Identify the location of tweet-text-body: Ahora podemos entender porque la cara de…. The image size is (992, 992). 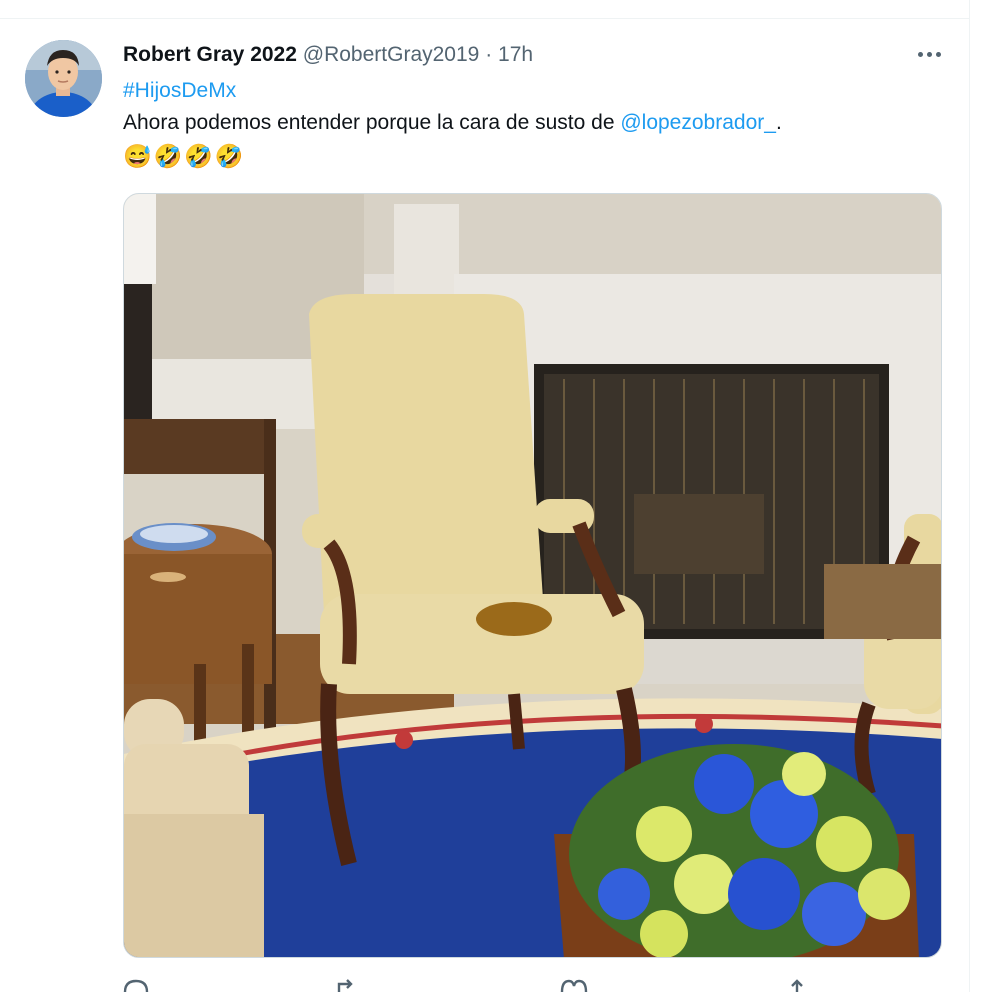
(372, 122).